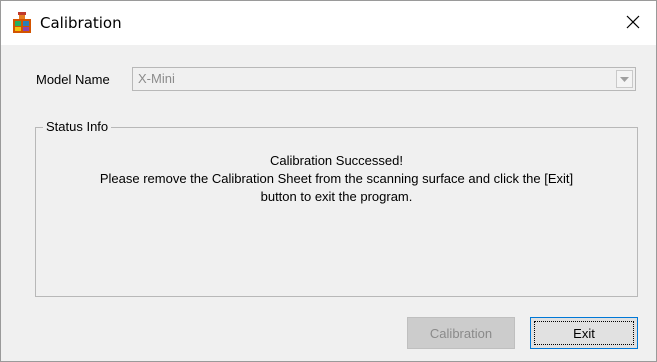 The width and height of the screenshot is (657, 362). Describe the element at coordinates (22, 23) in the screenshot. I see `scanner-app-icon` at that location.